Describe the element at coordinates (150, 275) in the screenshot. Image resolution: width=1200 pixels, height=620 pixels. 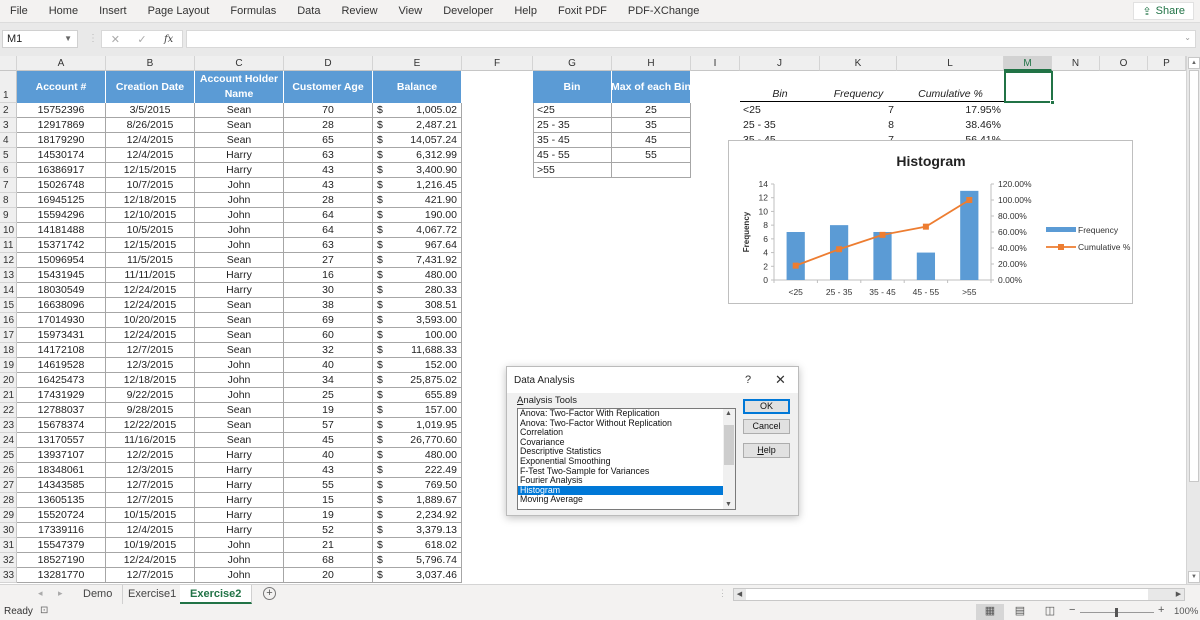
I see `account-cell: 11/11/2015` at that location.